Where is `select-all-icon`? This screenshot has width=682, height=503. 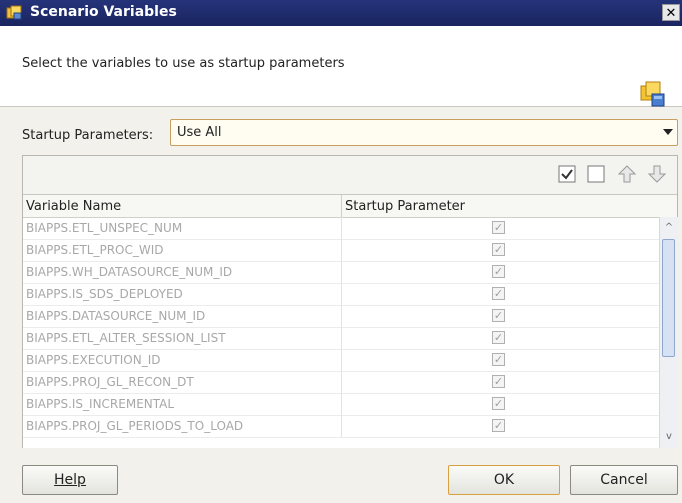
select-all-icon is located at coordinates (567, 174).